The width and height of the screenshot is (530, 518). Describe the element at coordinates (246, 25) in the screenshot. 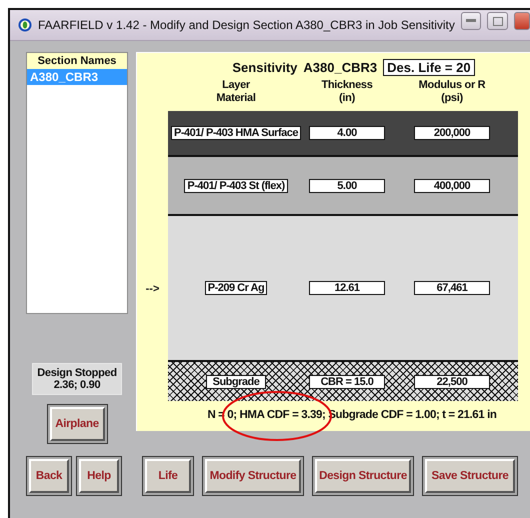

I see `window-title: FAARFIELD v 1.42 - Modify and Design Section A380_CBR3 in Job Sensitivity` at that location.